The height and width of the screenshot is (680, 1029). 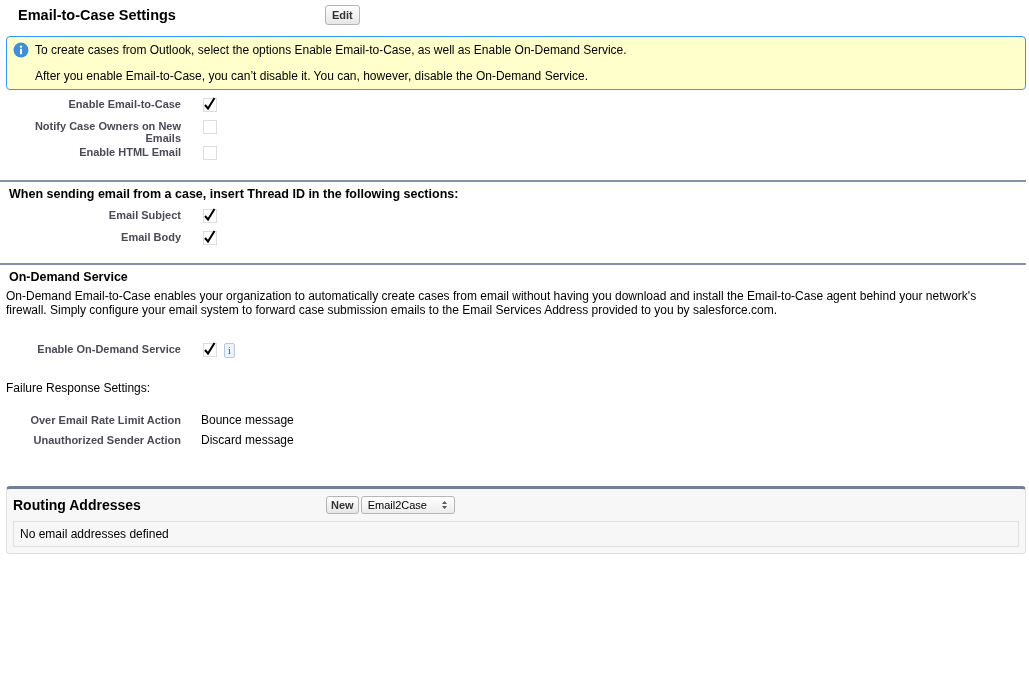 I want to click on field-label: Over Email Rate Limit Action, so click(x=105, y=419).